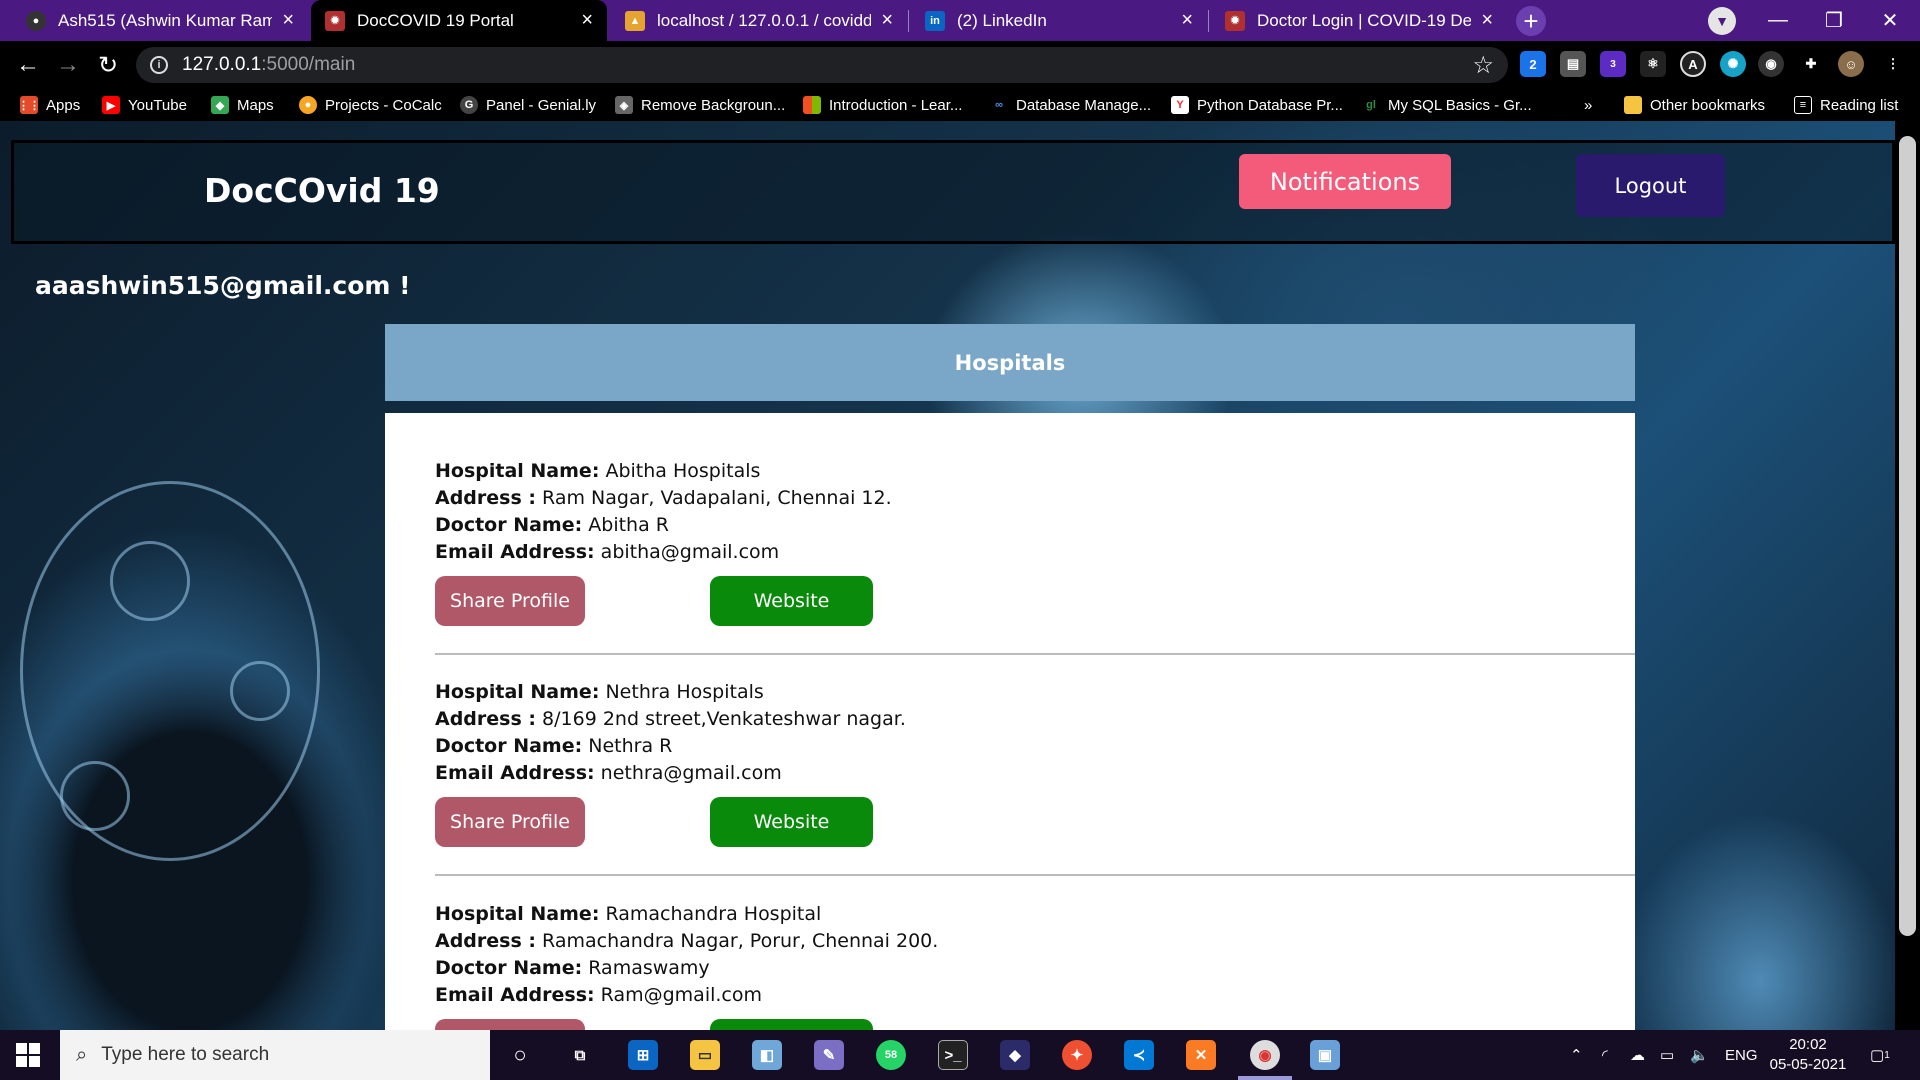 The image size is (1920, 1080). Describe the element at coordinates (1139, 1055) in the screenshot. I see `vscode-icon: ≺` at that location.